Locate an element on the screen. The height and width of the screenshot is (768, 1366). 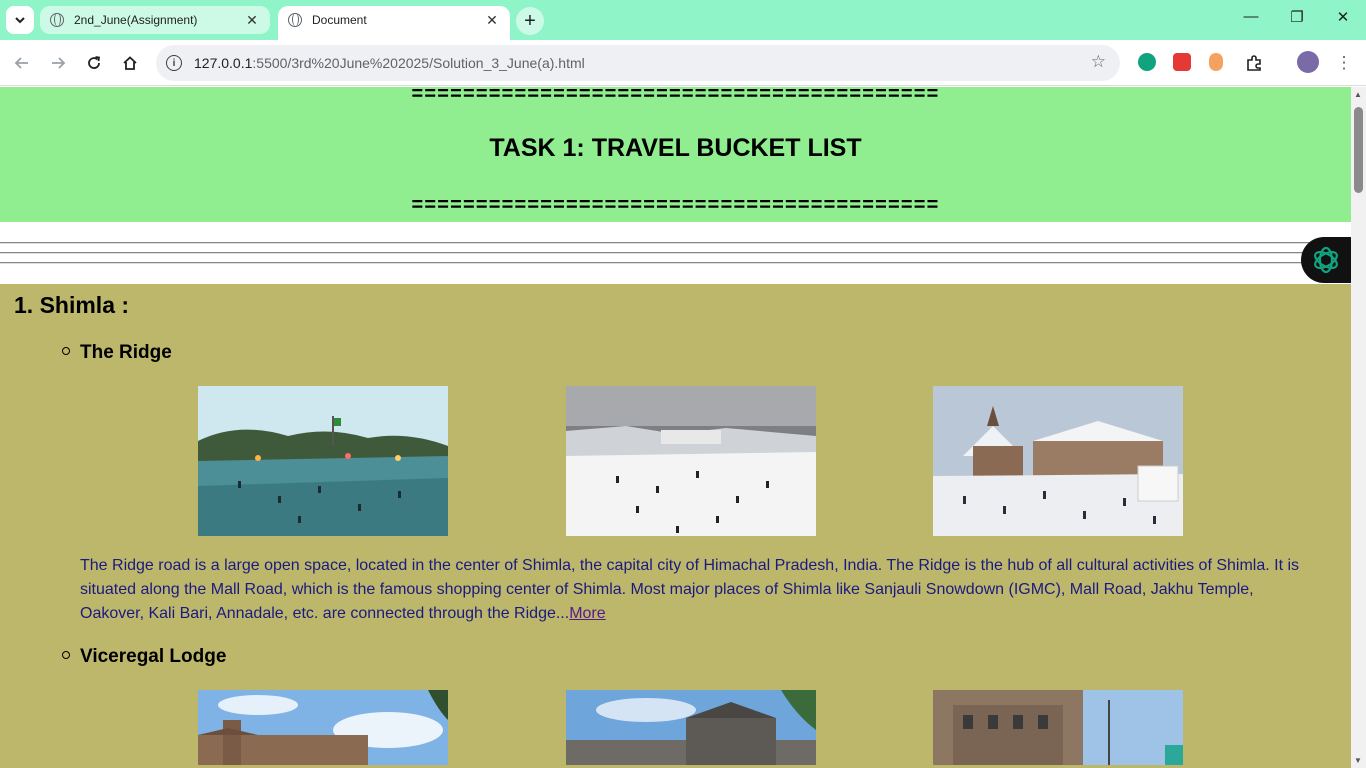
chatgpt-logo-icon is located at coordinates (1326, 260).